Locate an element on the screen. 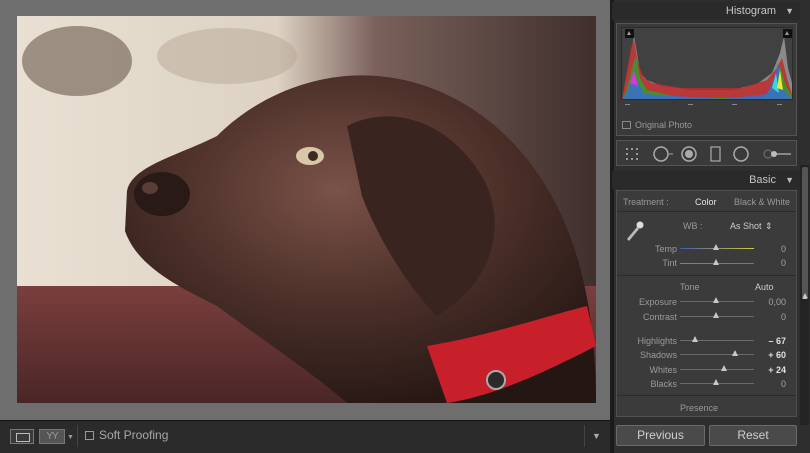  shadows-slider-thumb is located at coordinates (735, 353).